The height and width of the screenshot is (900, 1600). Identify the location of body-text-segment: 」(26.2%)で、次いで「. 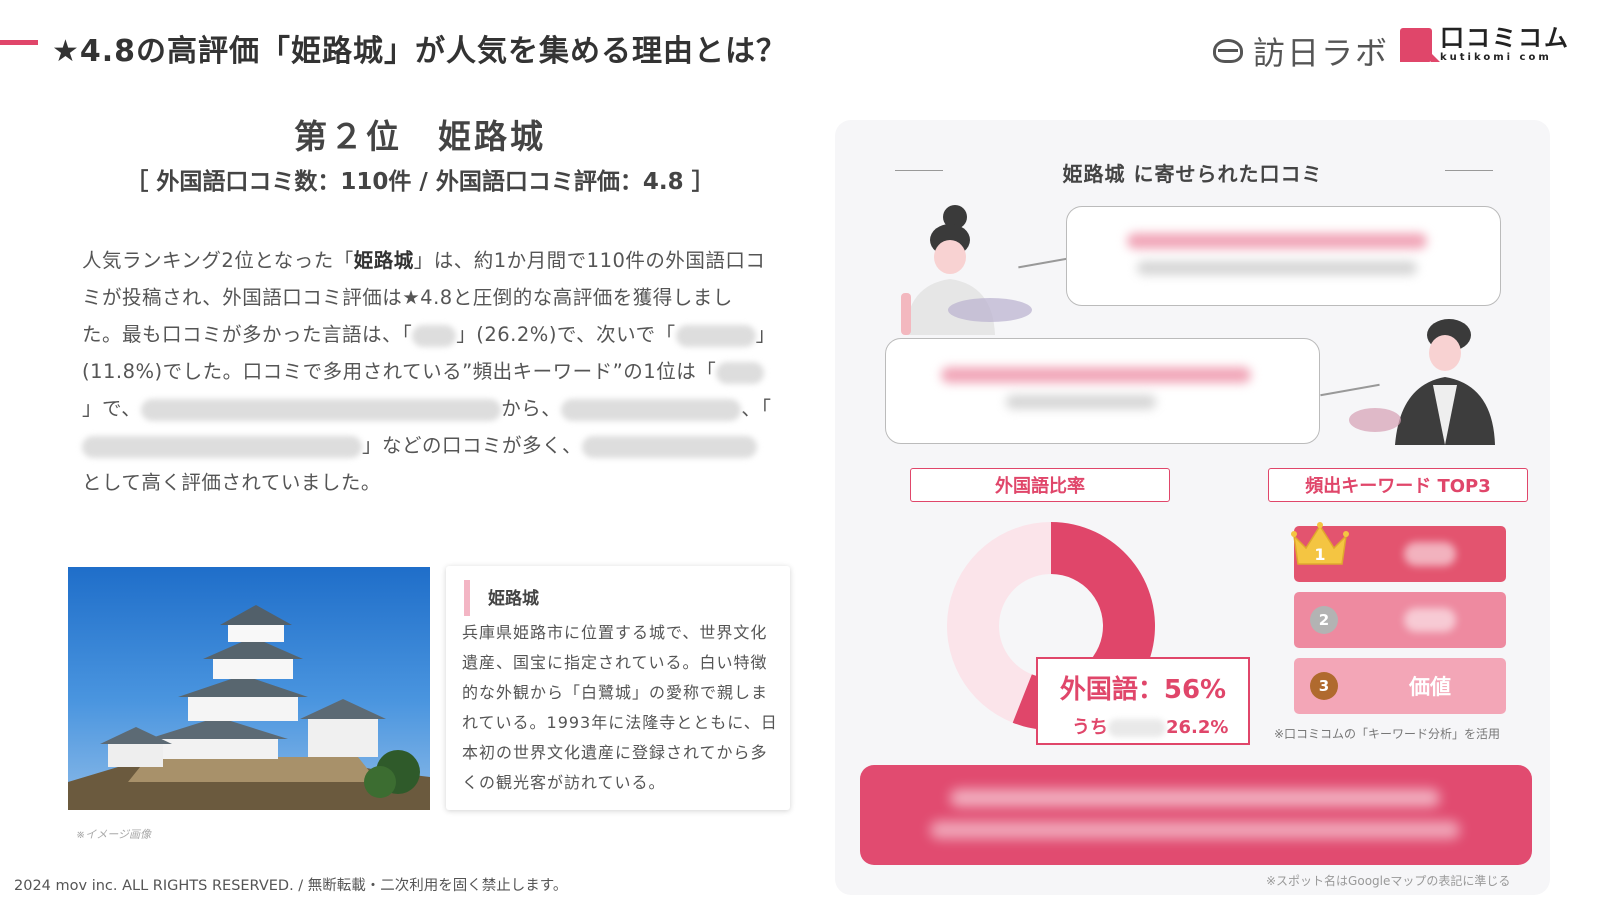
(566, 334).